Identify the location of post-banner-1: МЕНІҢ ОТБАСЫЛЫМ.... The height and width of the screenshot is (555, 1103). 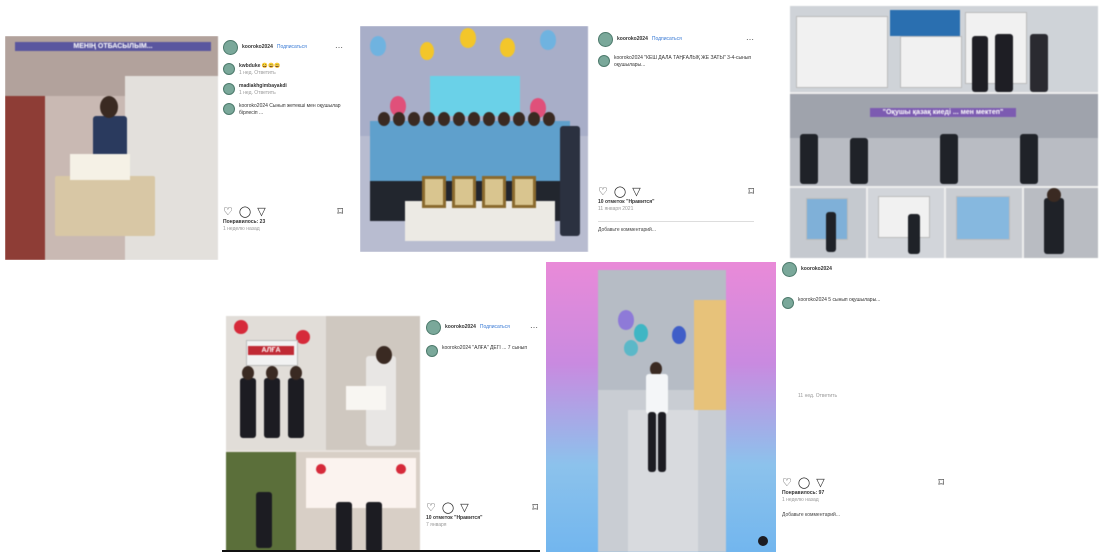
(113, 46).